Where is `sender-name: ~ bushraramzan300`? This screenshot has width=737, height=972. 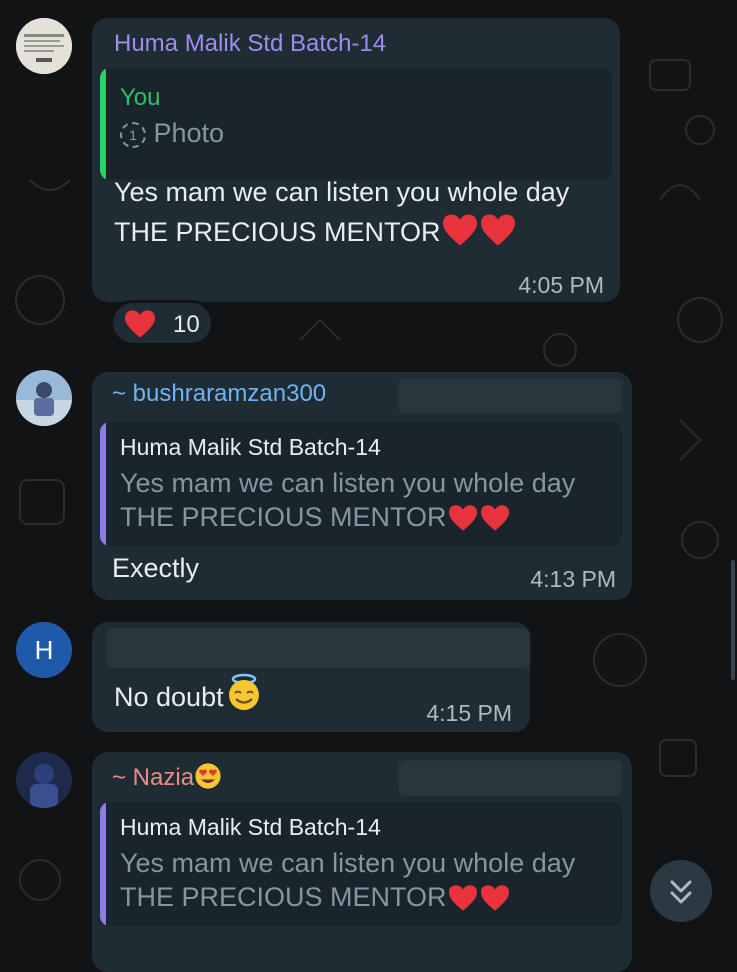
sender-name: ~ bushraramzan300 is located at coordinates (219, 394).